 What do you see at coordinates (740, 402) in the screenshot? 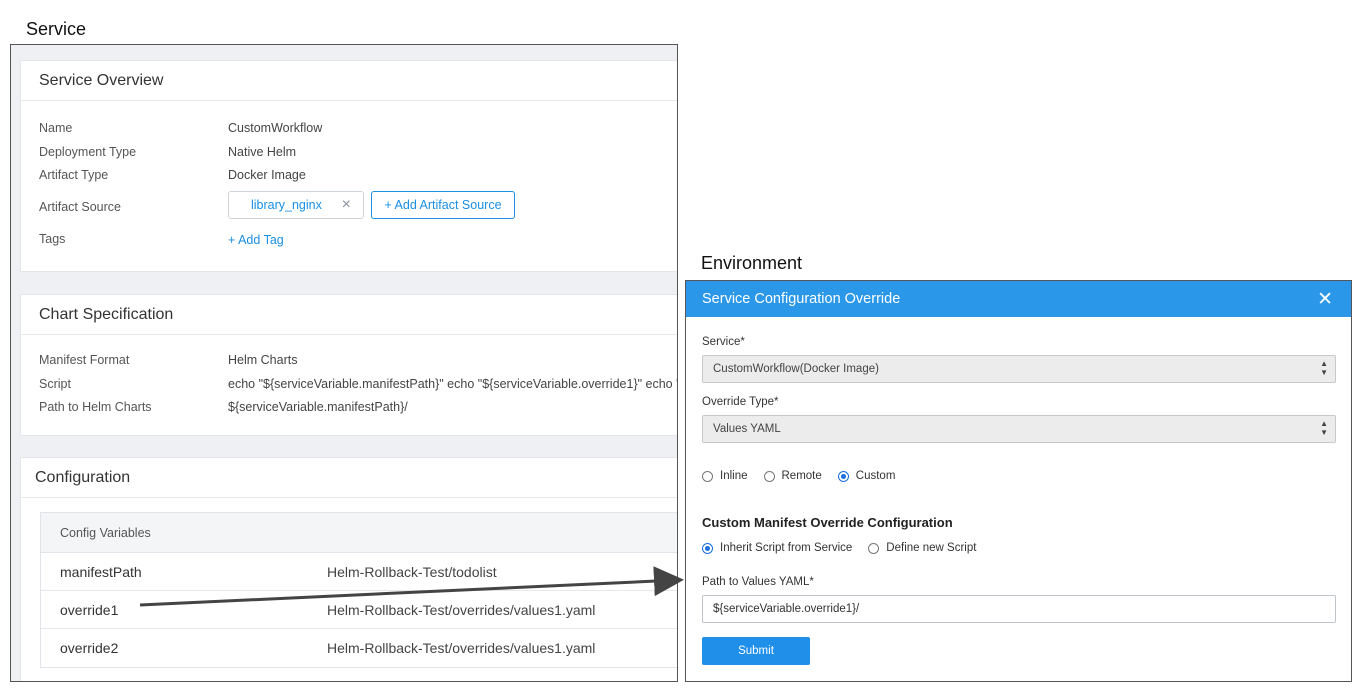
I see `override-type-label: Override Type*` at bounding box center [740, 402].